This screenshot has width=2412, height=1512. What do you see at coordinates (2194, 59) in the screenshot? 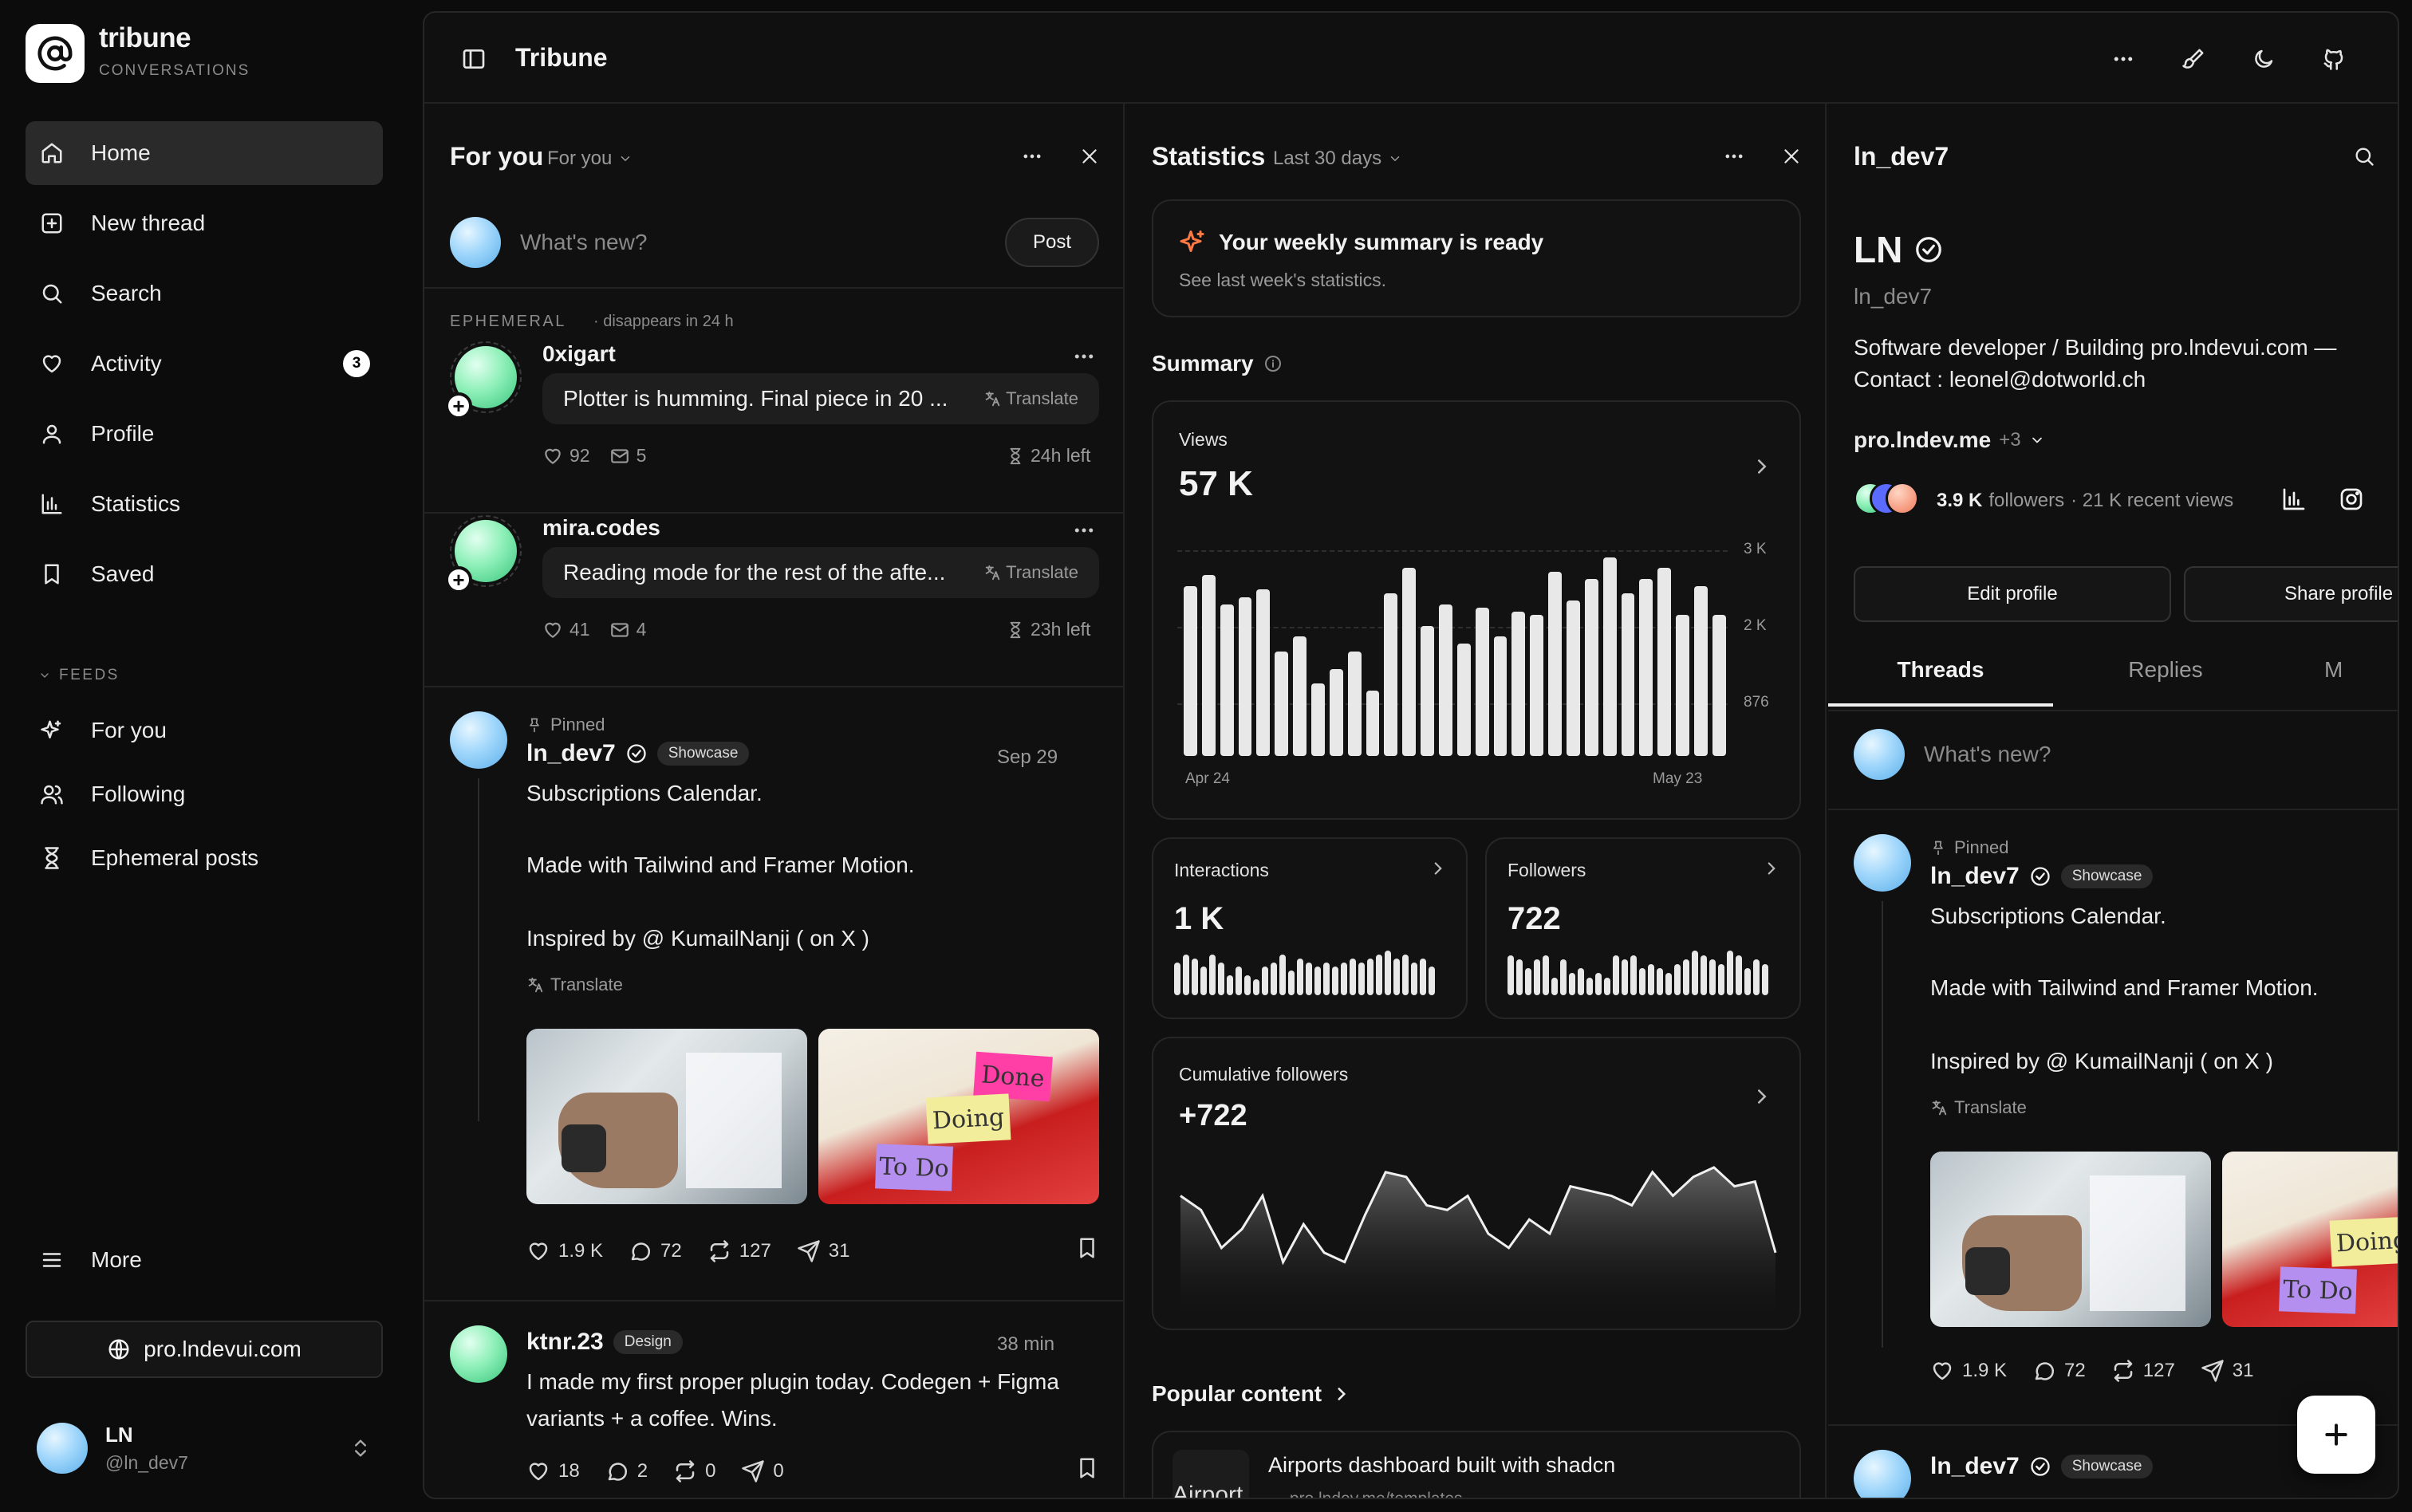
I see `paintbrush-icon` at bounding box center [2194, 59].